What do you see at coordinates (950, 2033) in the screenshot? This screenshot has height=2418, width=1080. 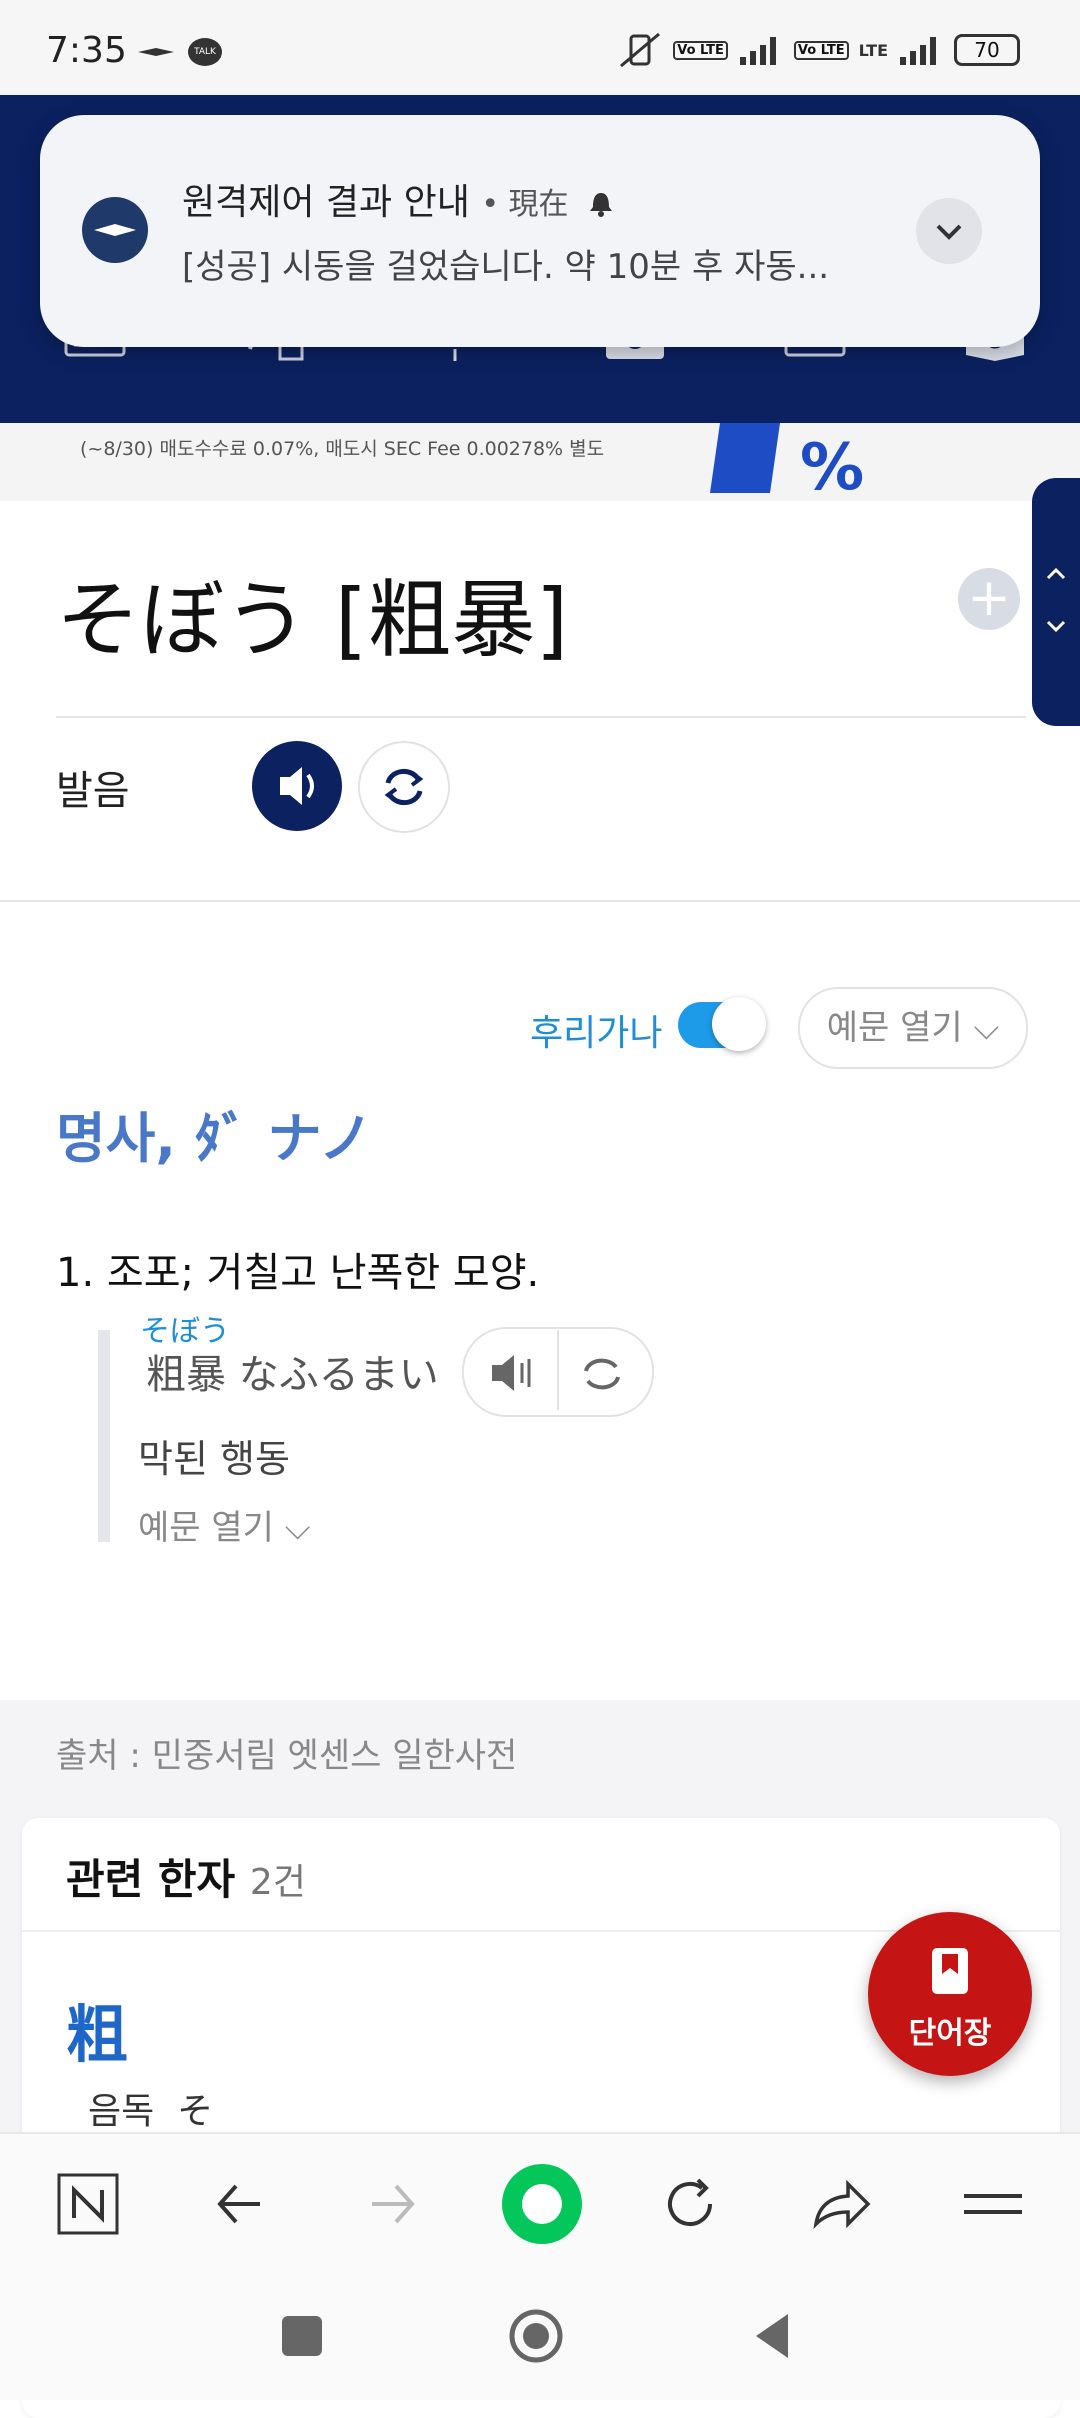 I see `wordbook-label: 단어장` at bounding box center [950, 2033].